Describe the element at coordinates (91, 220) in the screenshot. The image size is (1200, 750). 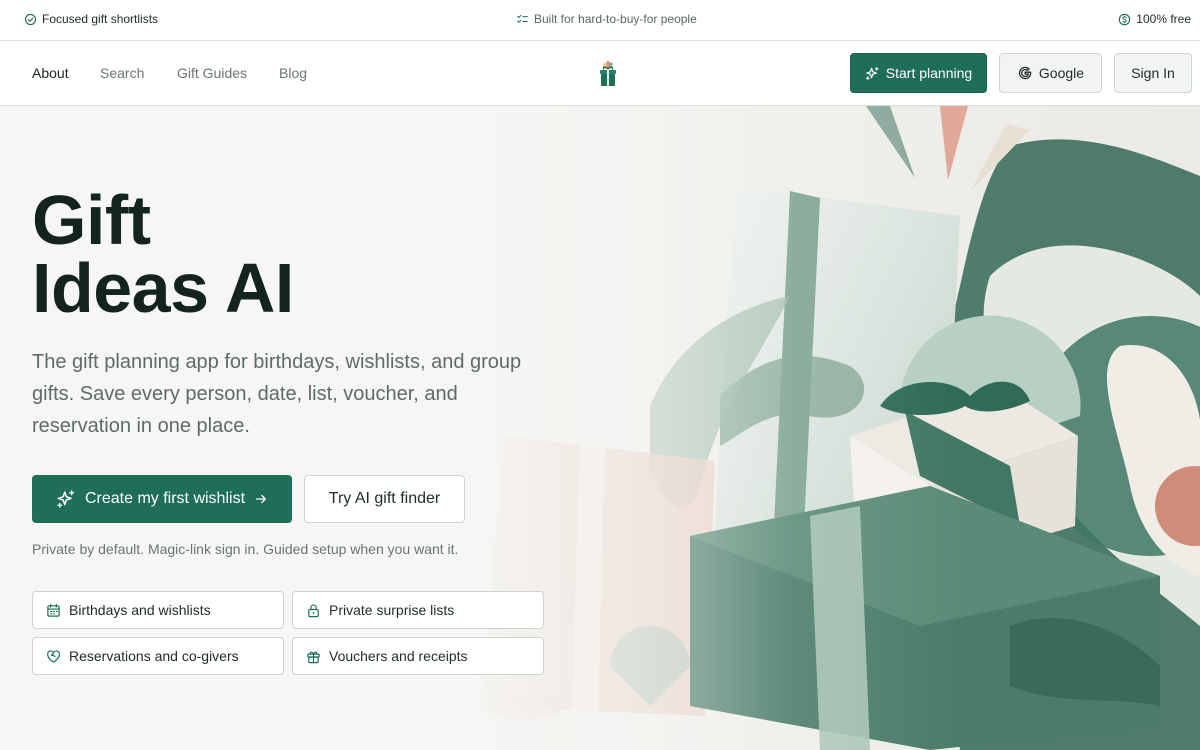
I see `title-line-1: Gift` at that location.